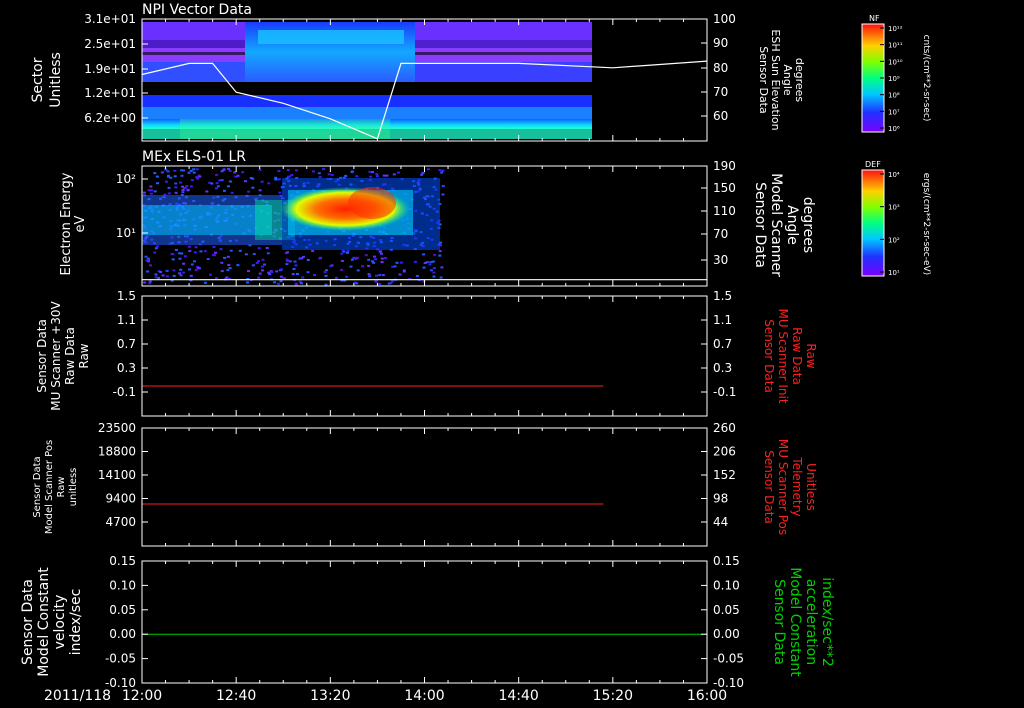  Describe the element at coordinates (790, 355) in the screenshot. I see `panel3-right-label: Sensor Data MU Scanner Init Raw Data Raw` at that location.